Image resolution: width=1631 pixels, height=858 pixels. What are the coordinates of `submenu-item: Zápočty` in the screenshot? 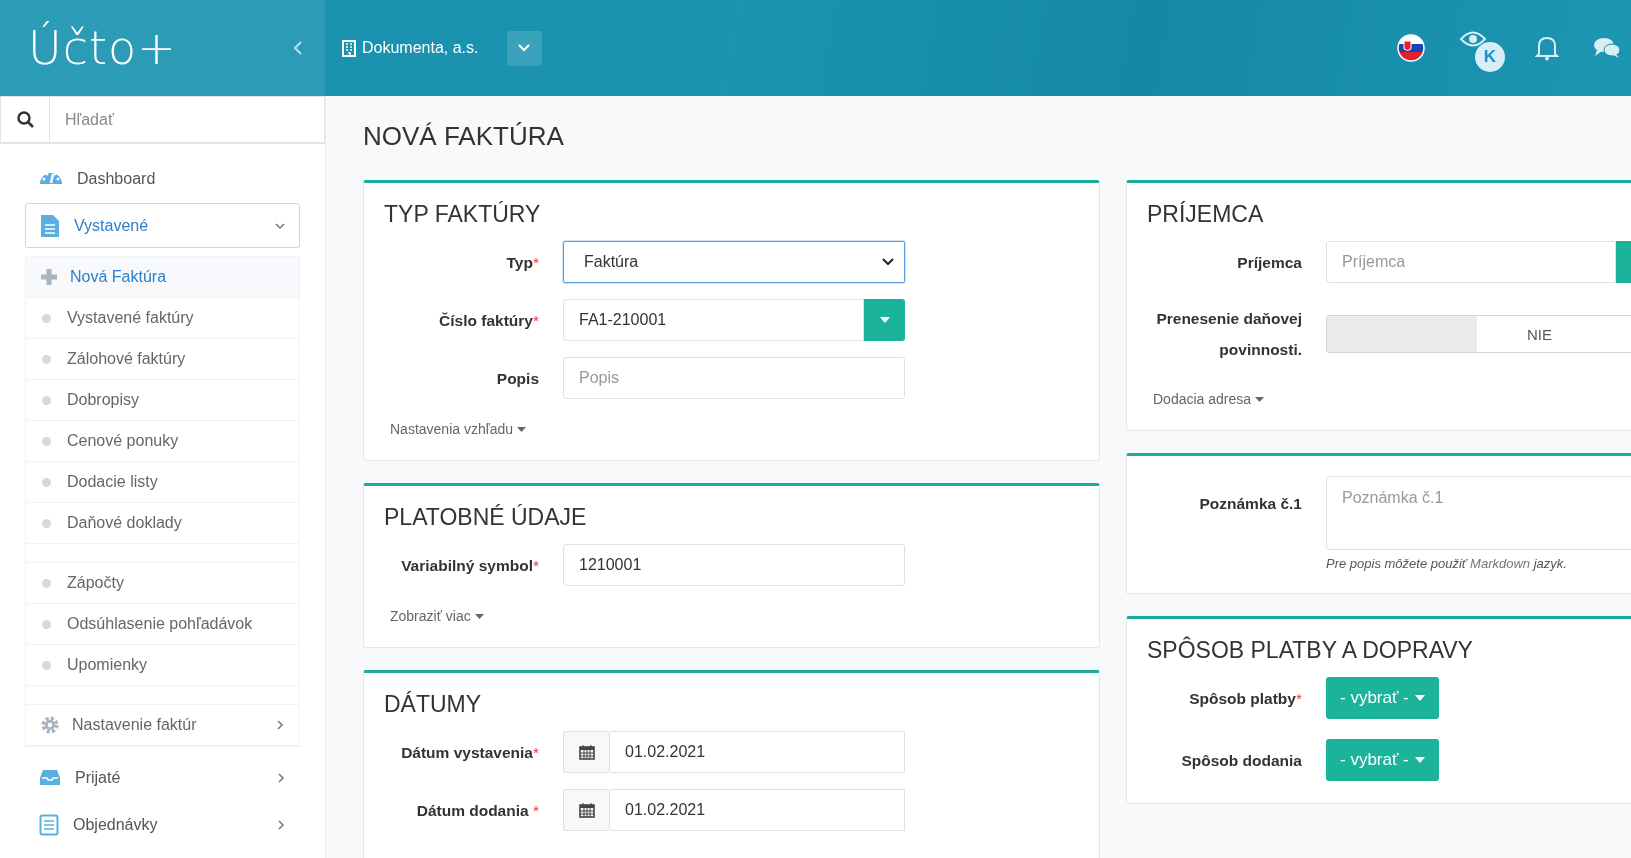 It's located at (162, 583).